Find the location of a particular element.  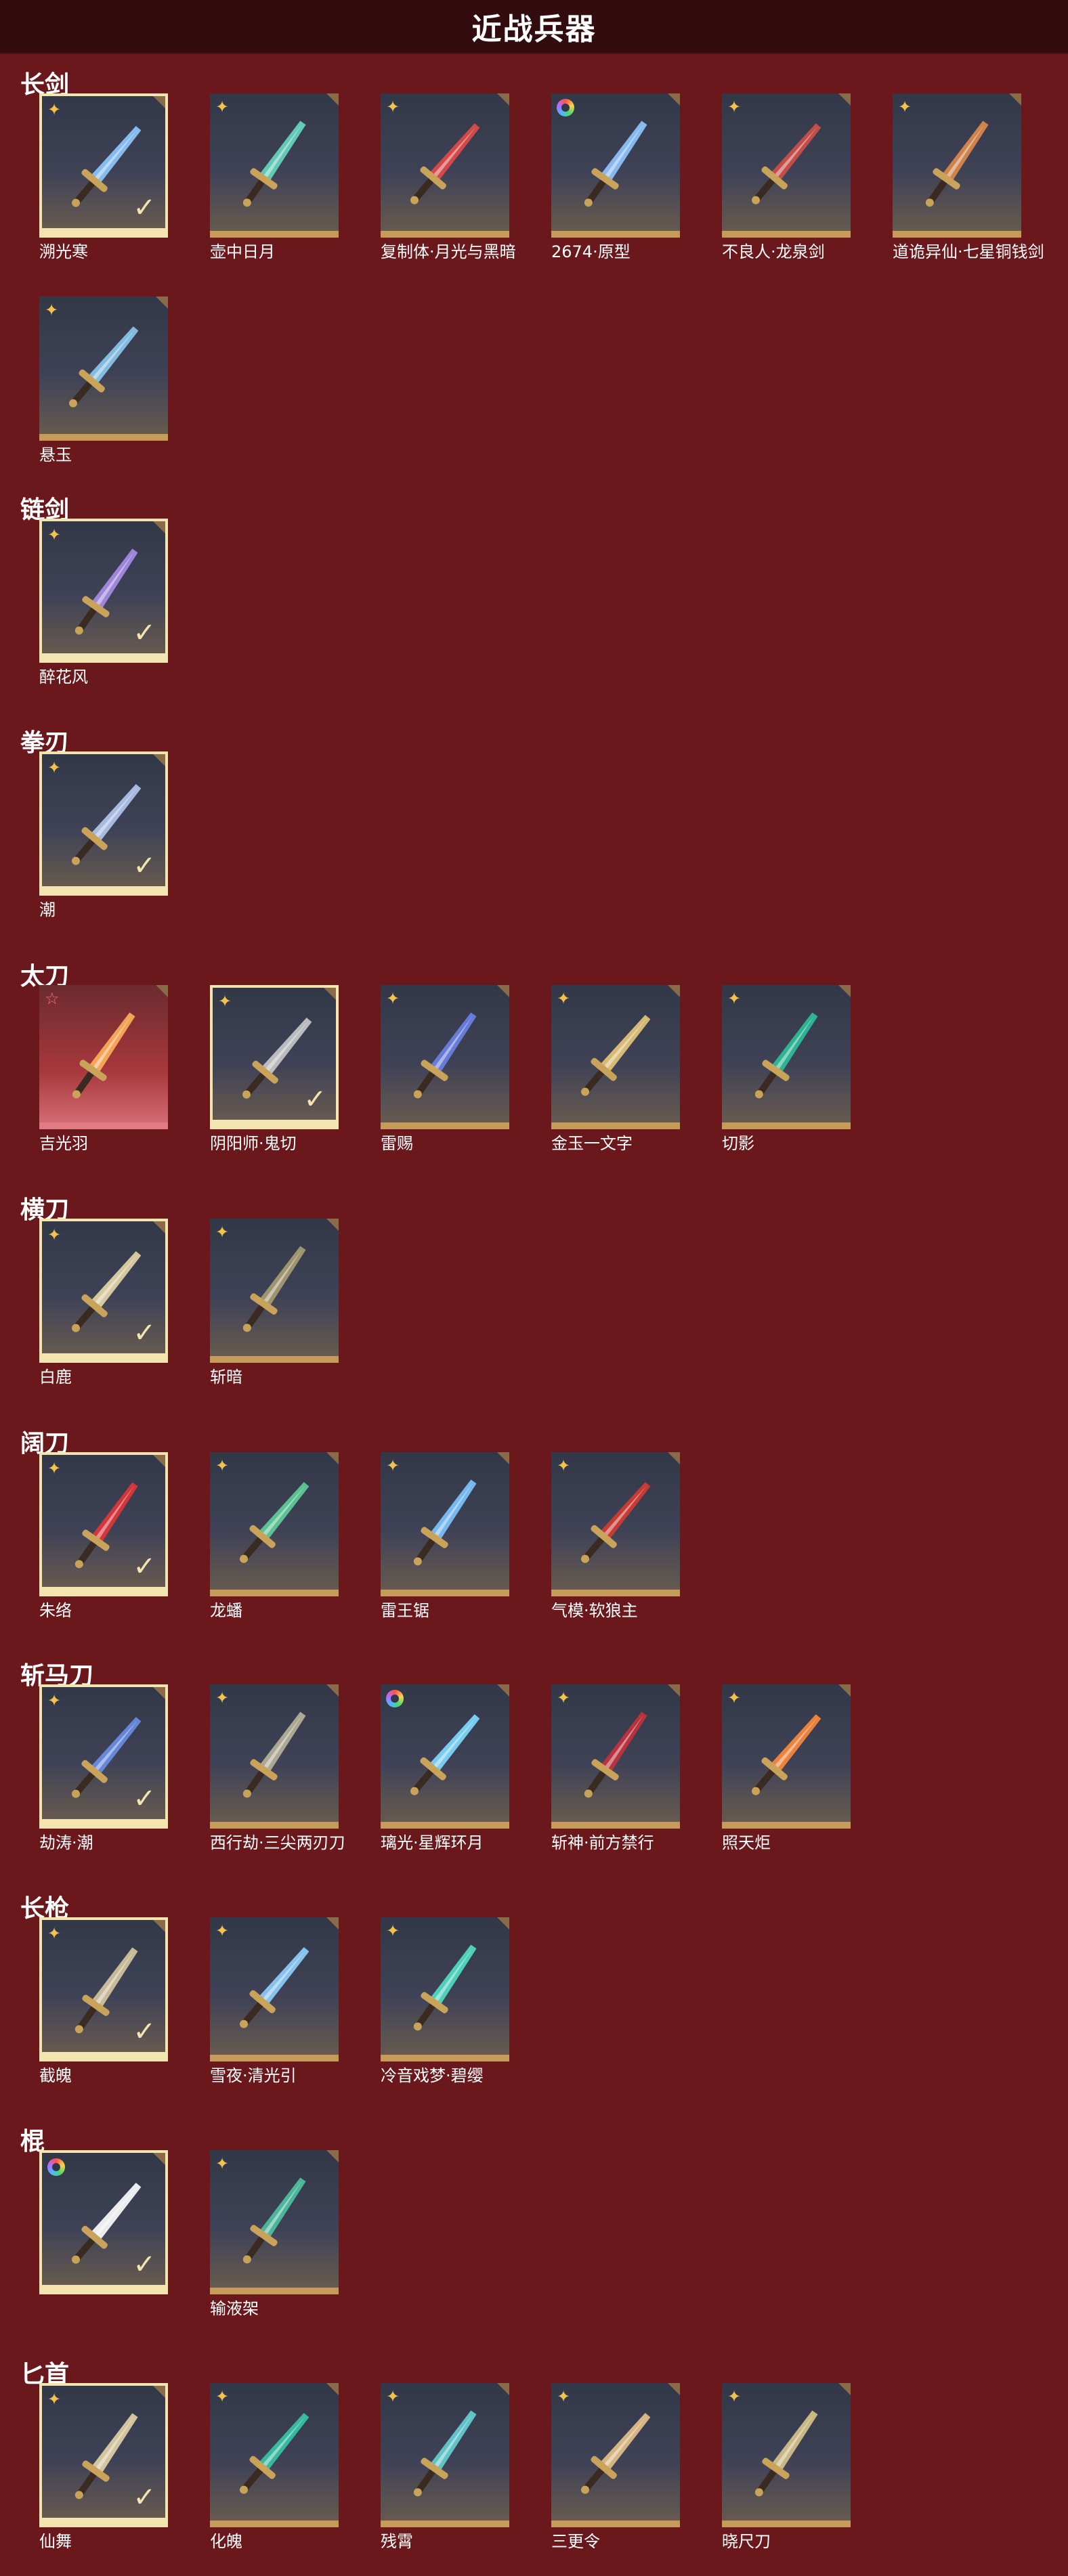

weapon-card: ✦ 切影 is located at coordinates (786, 1069).